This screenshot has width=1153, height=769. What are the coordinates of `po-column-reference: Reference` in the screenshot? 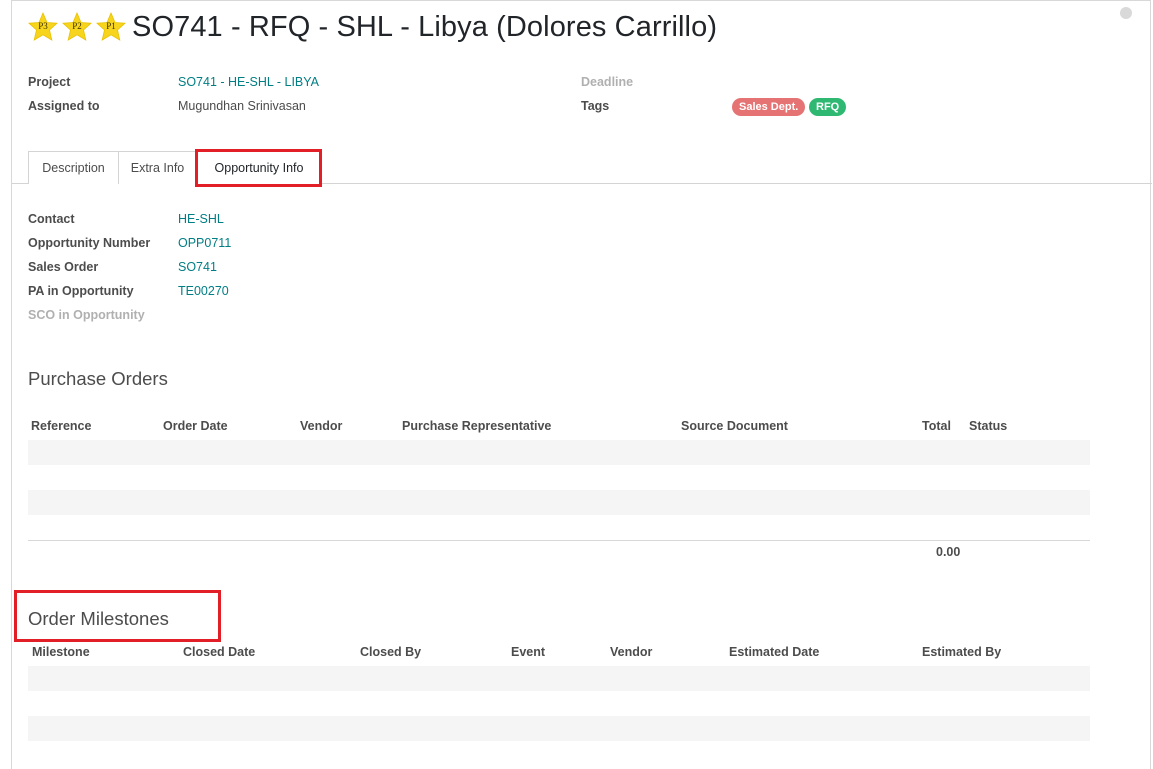 It's located at (61, 426).